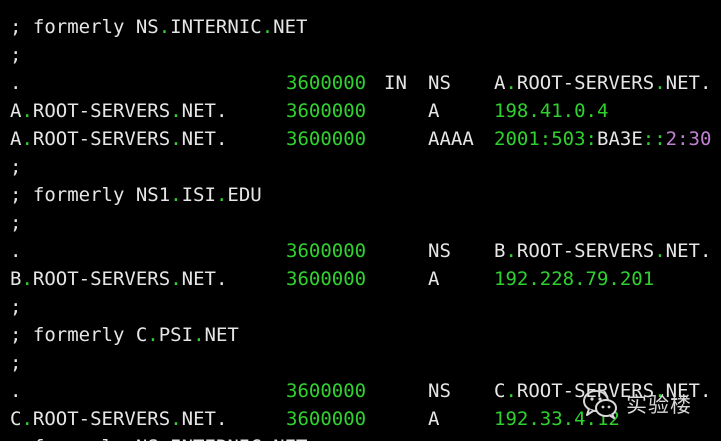 The height and width of the screenshot is (441, 721). Describe the element at coordinates (603, 139) in the screenshot. I see `record-data: 2001:503:BA3E::2:30` at that location.